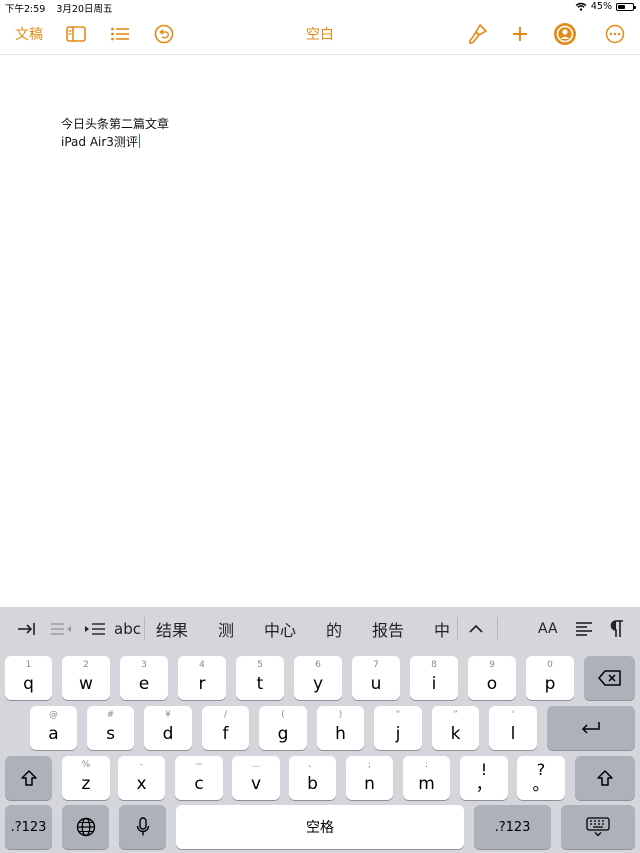  What do you see at coordinates (376, 665) in the screenshot?
I see `key-hint: 7` at bounding box center [376, 665].